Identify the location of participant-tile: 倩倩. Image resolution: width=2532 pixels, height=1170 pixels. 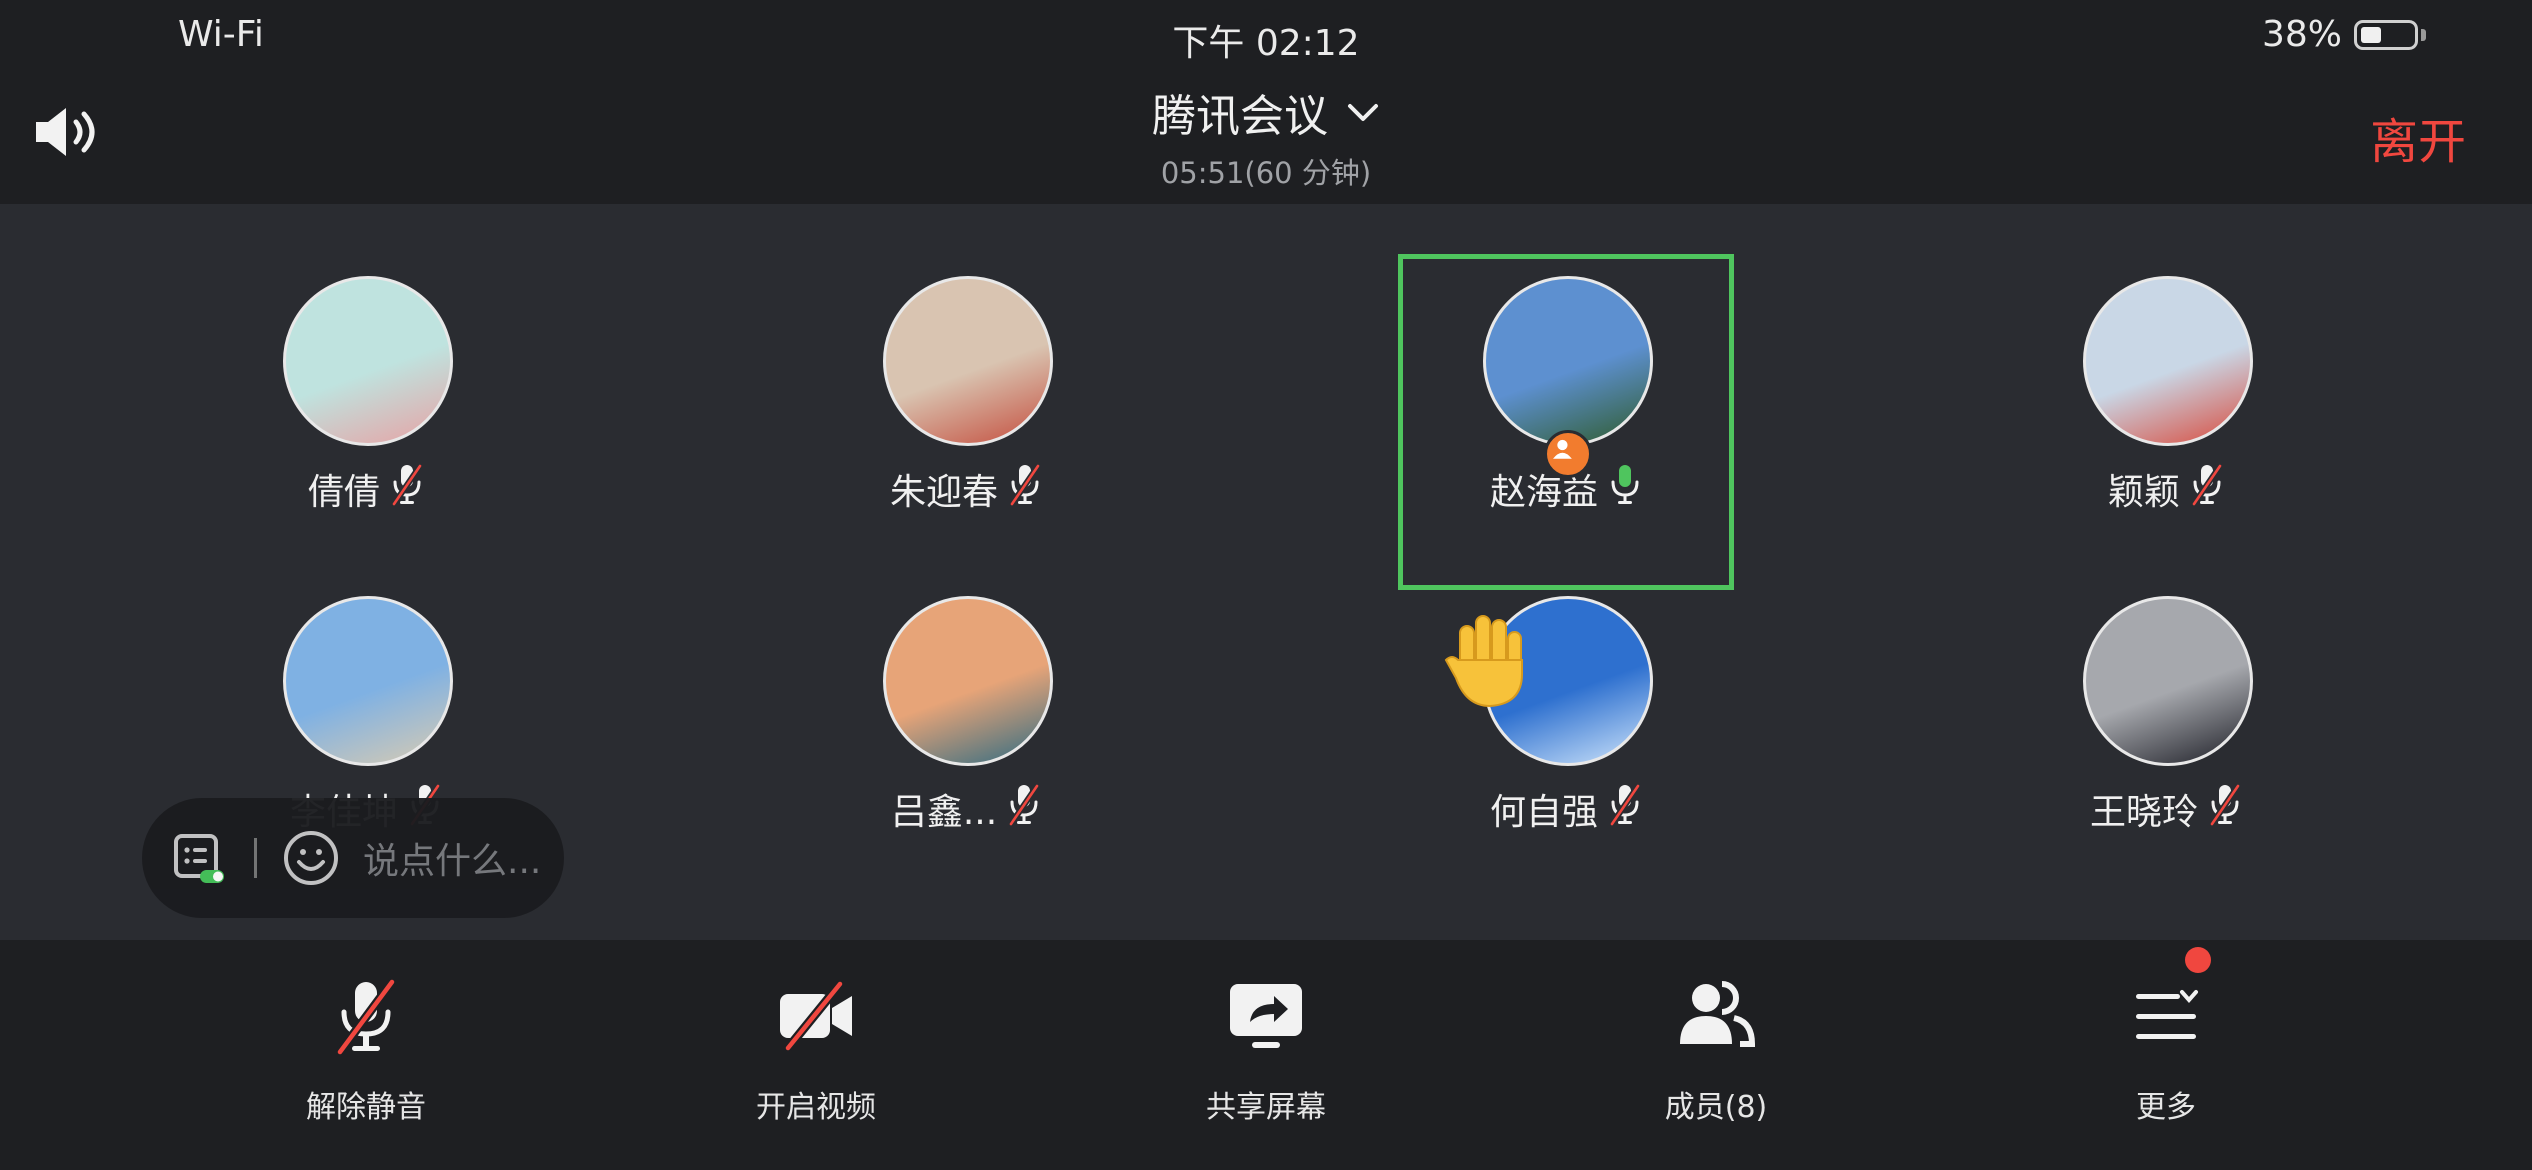
(366, 405).